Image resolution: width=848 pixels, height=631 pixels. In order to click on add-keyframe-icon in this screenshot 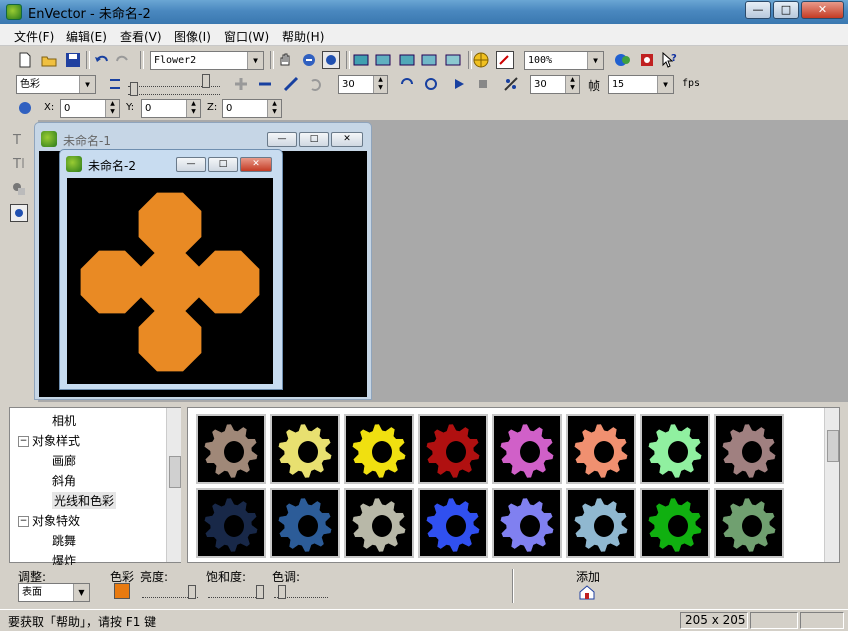, I will do `click(241, 84)`.